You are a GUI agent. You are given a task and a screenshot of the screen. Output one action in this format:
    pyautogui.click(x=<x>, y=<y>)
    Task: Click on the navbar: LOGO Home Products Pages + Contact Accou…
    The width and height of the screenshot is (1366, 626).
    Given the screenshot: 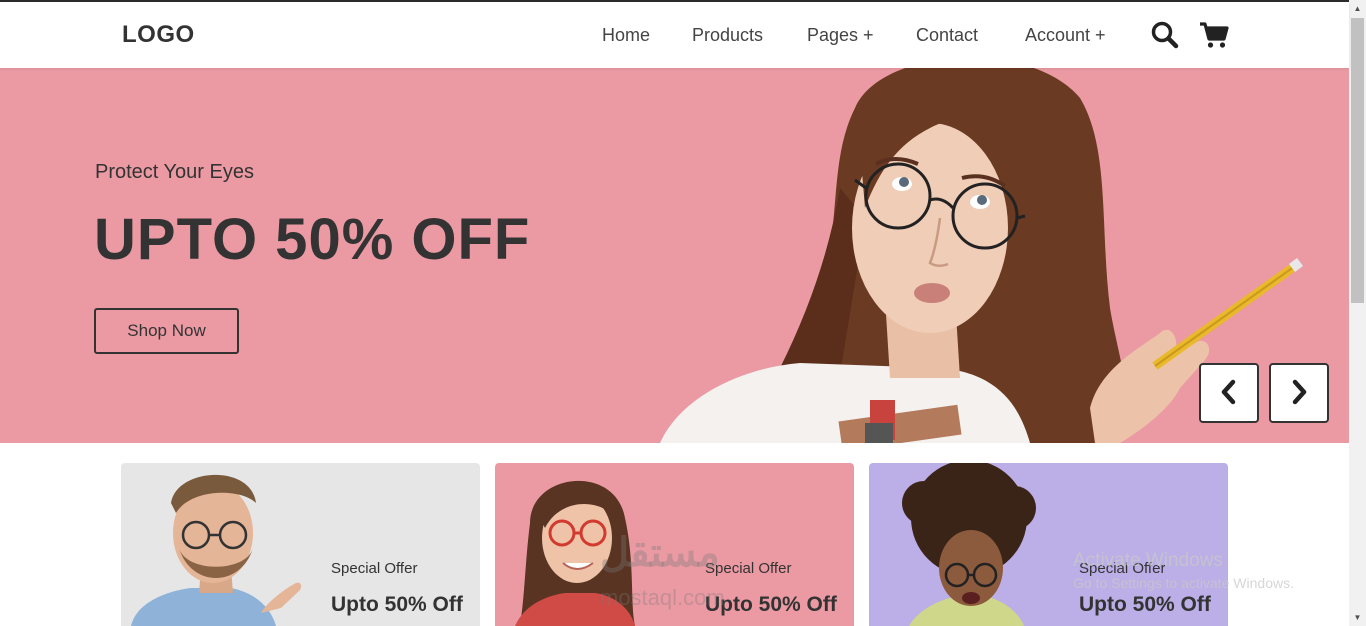 What is the action you would take?
    pyautogui.click(x=674, y=35)
    